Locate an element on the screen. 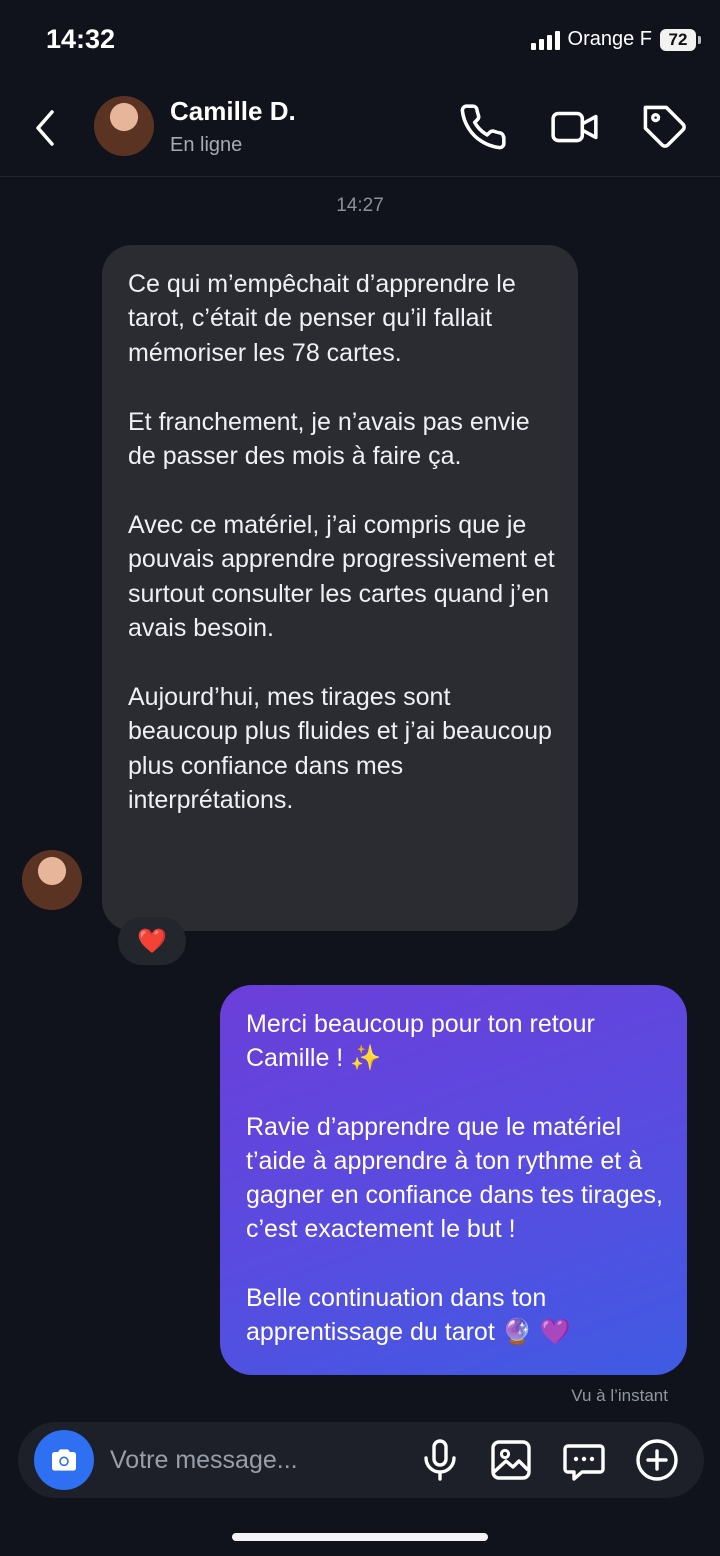  microphone-icon is located at coordinates (440, 1460).